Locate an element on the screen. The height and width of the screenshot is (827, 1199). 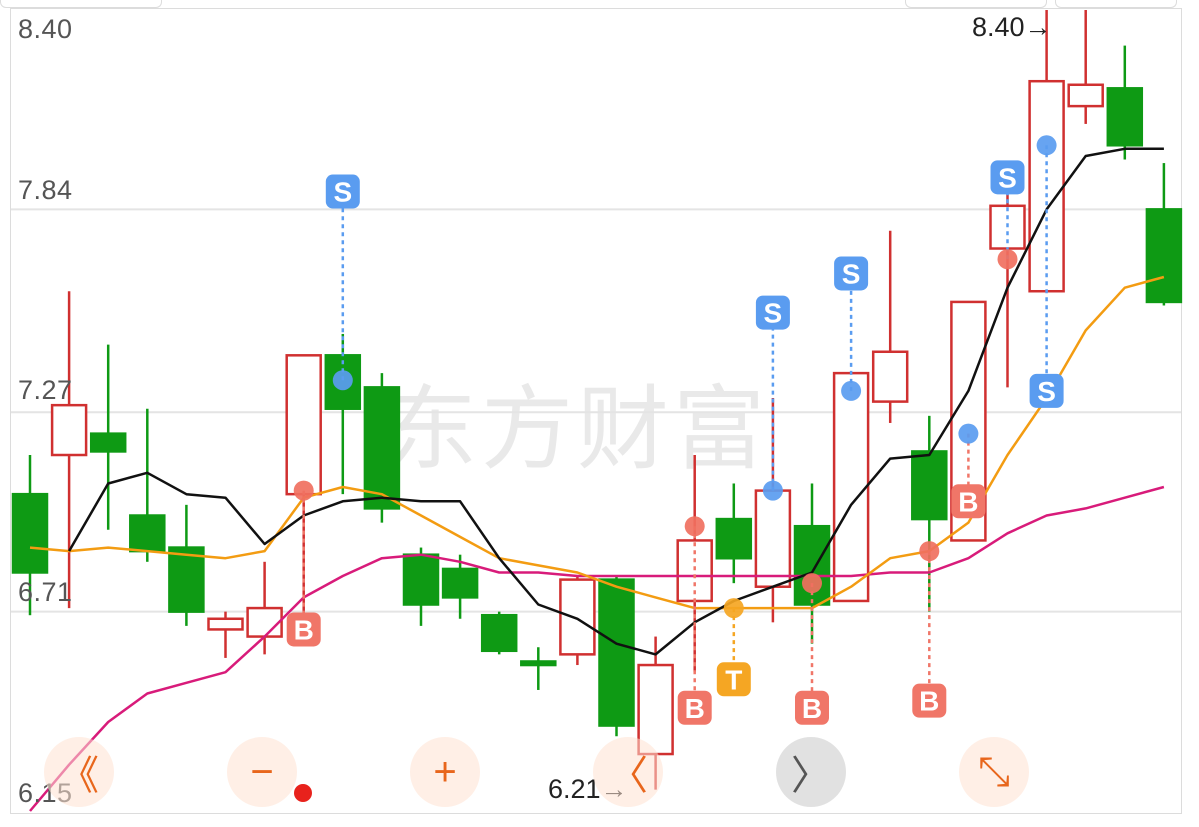
signal-badge-label: T is located at coordinates (733, 679).